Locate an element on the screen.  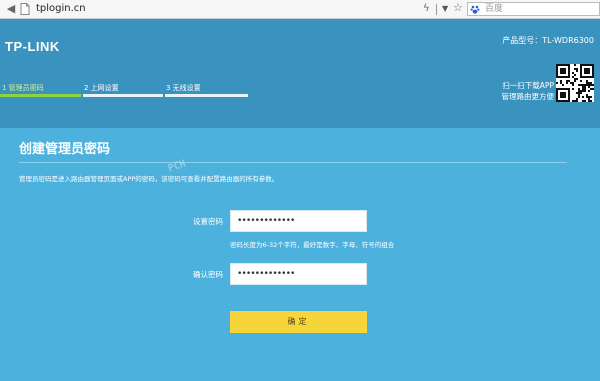
qr-code-icon is located at coordinates (575, 83).